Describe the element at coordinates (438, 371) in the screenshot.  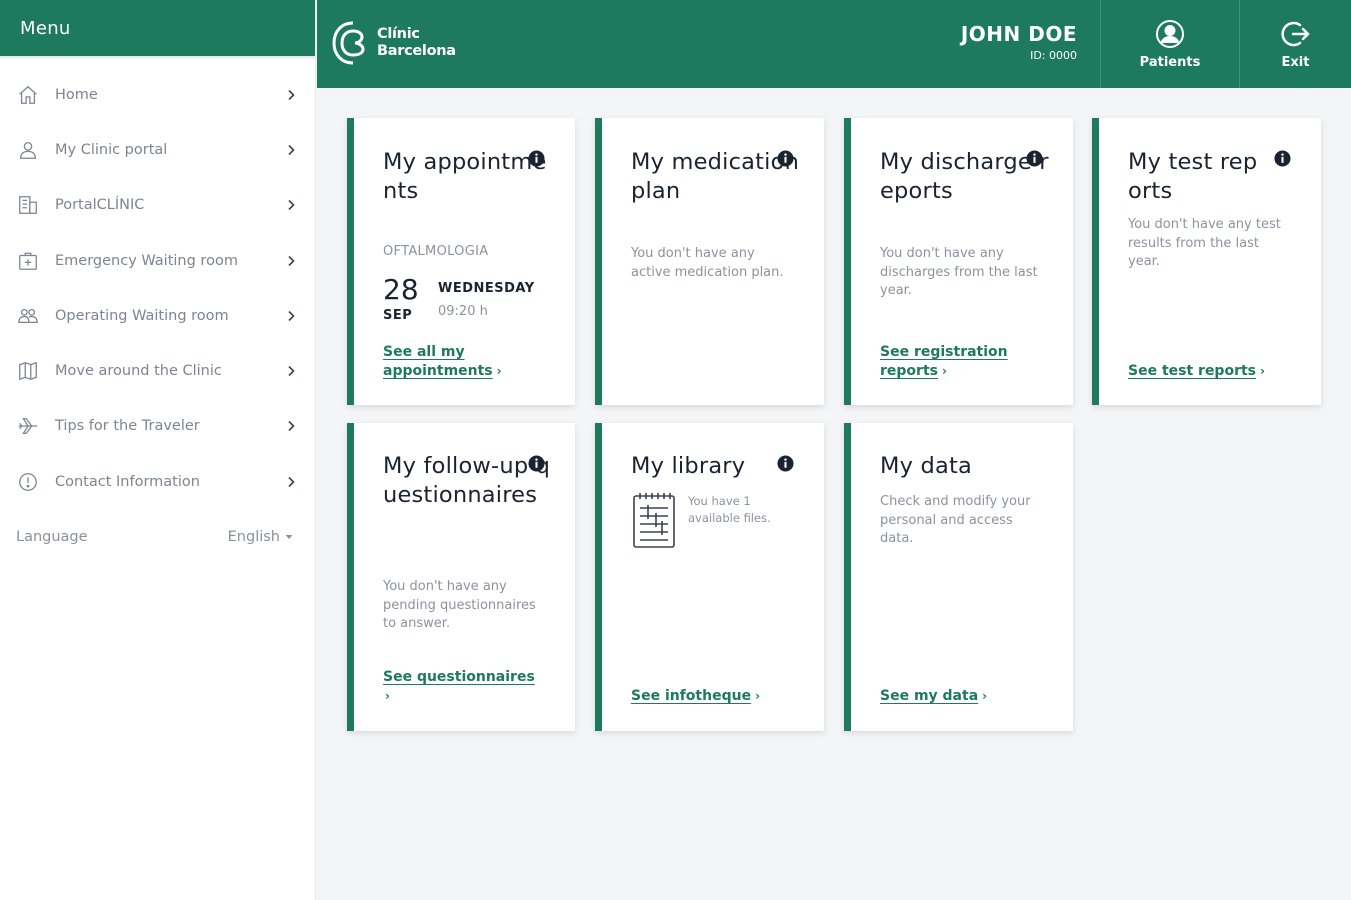
I see `link-line-2: appointments` at that location.